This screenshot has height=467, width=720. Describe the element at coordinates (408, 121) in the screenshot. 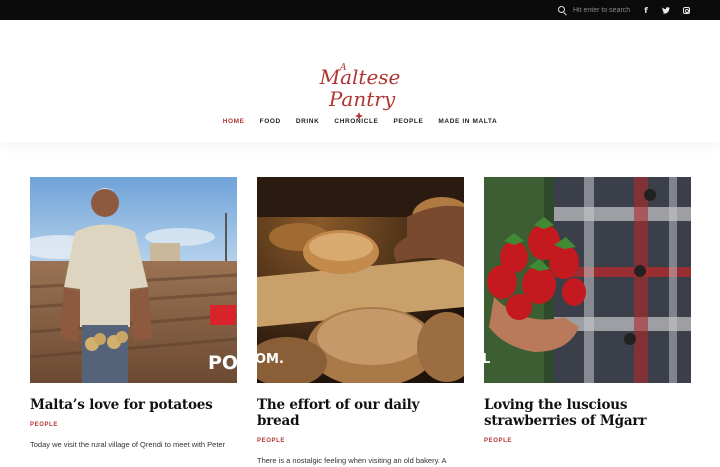

I see `nav-people: PEOPLE` at that location.